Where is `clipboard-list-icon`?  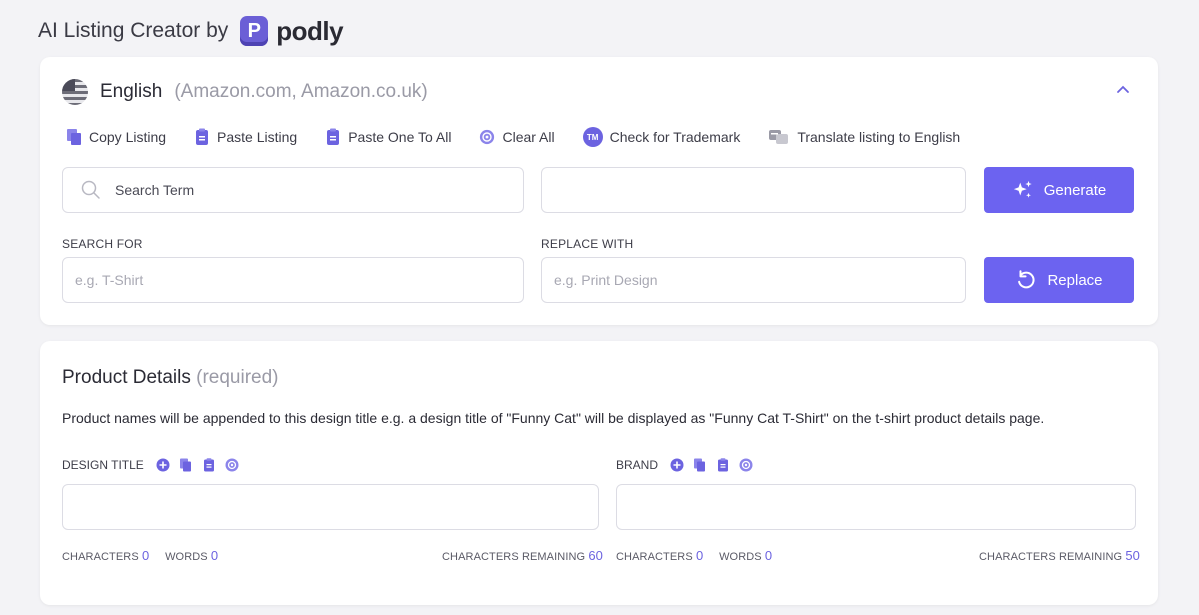 clipboard-list-icon is located at coordinates (333, 136).